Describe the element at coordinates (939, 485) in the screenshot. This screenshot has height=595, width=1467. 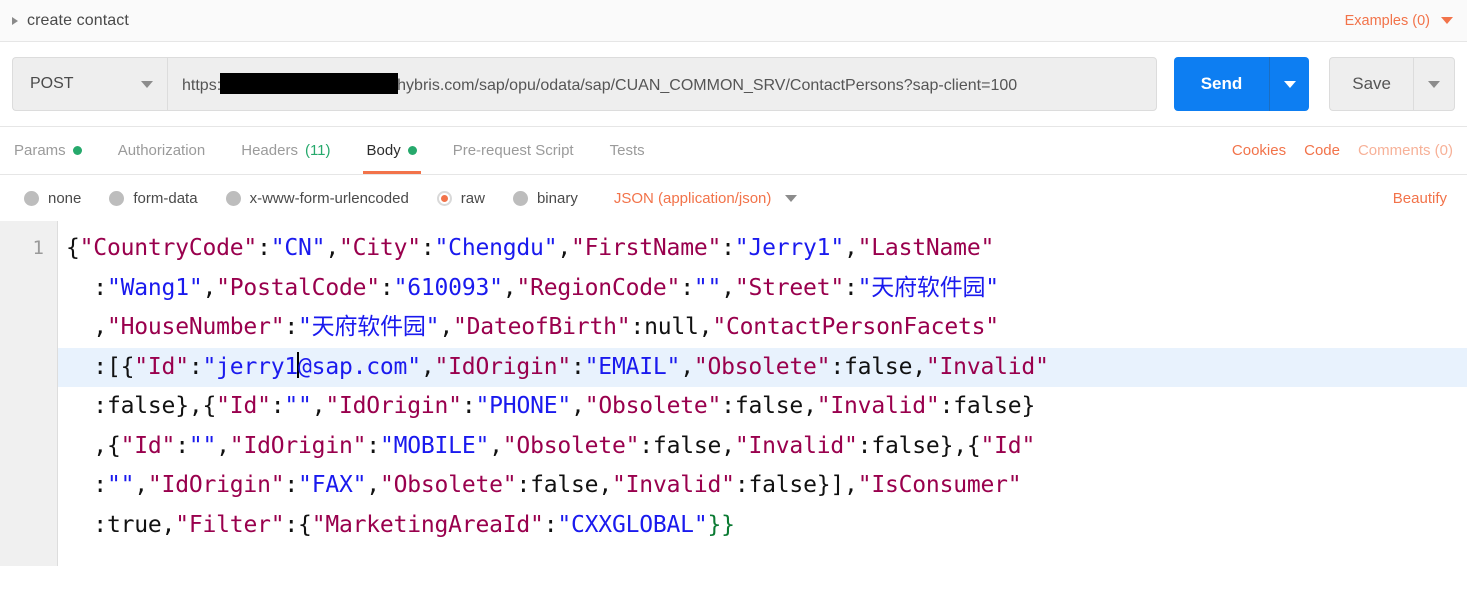
I see `code-token: "IsConsumer"` at that location.